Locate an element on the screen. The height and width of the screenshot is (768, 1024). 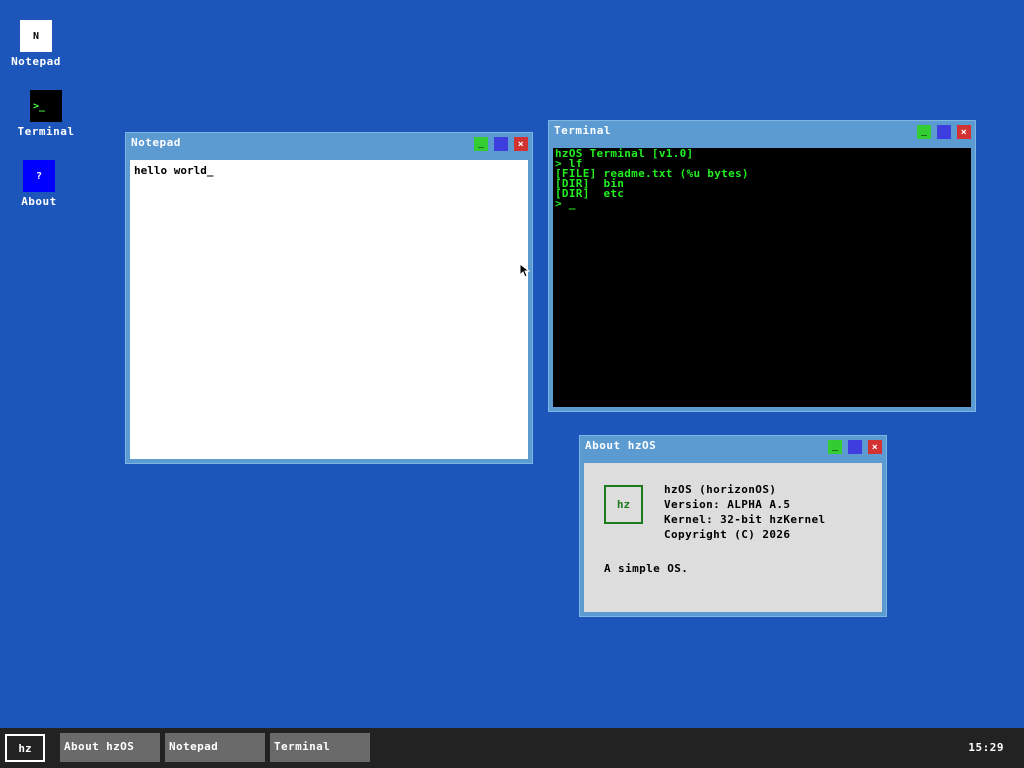
window-titlebar: Terminal × is located at coordinates (762, 133).